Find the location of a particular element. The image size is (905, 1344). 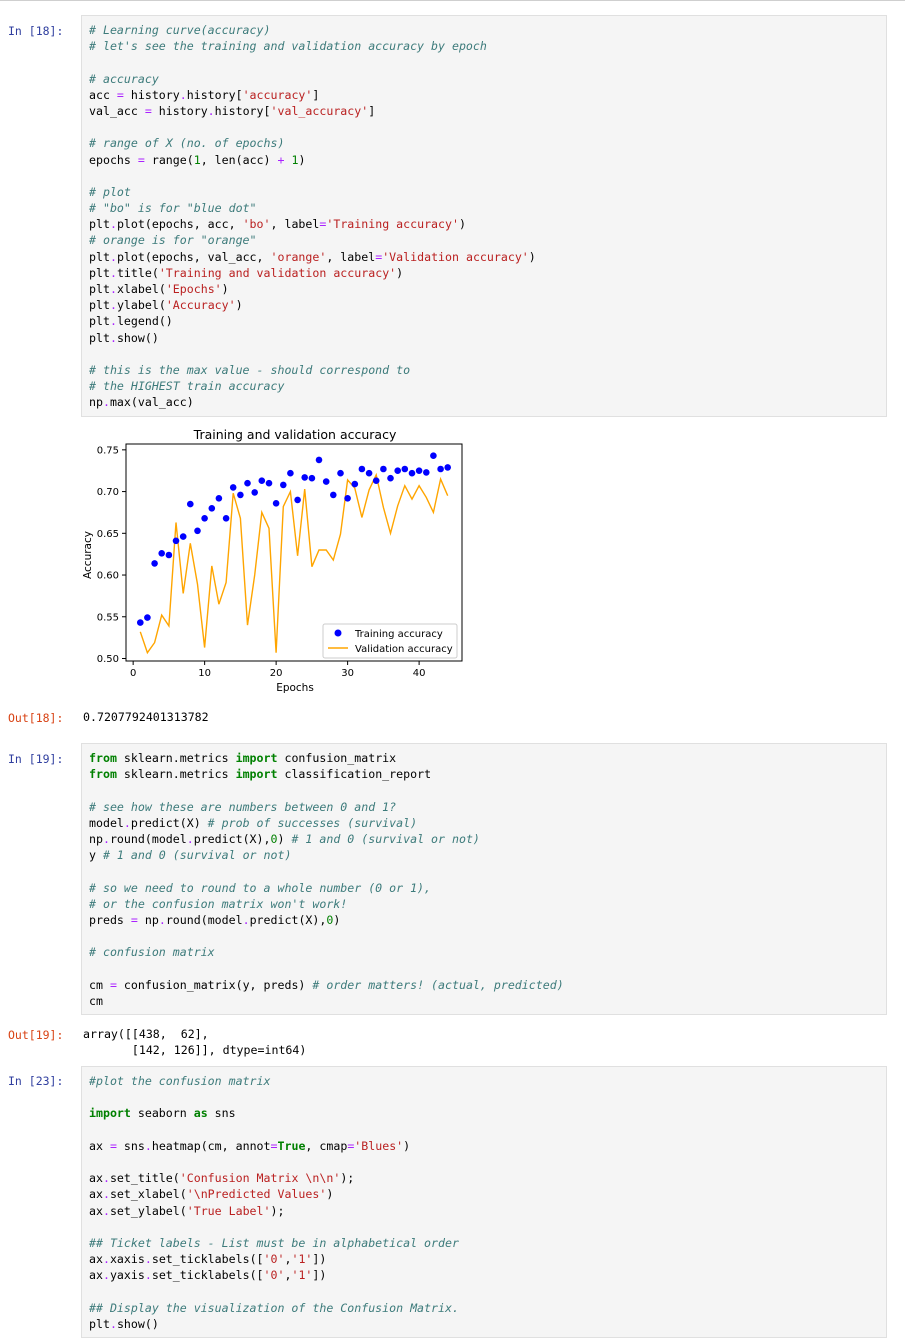

code-line: plt.show() is located at coordinates (312, 338).